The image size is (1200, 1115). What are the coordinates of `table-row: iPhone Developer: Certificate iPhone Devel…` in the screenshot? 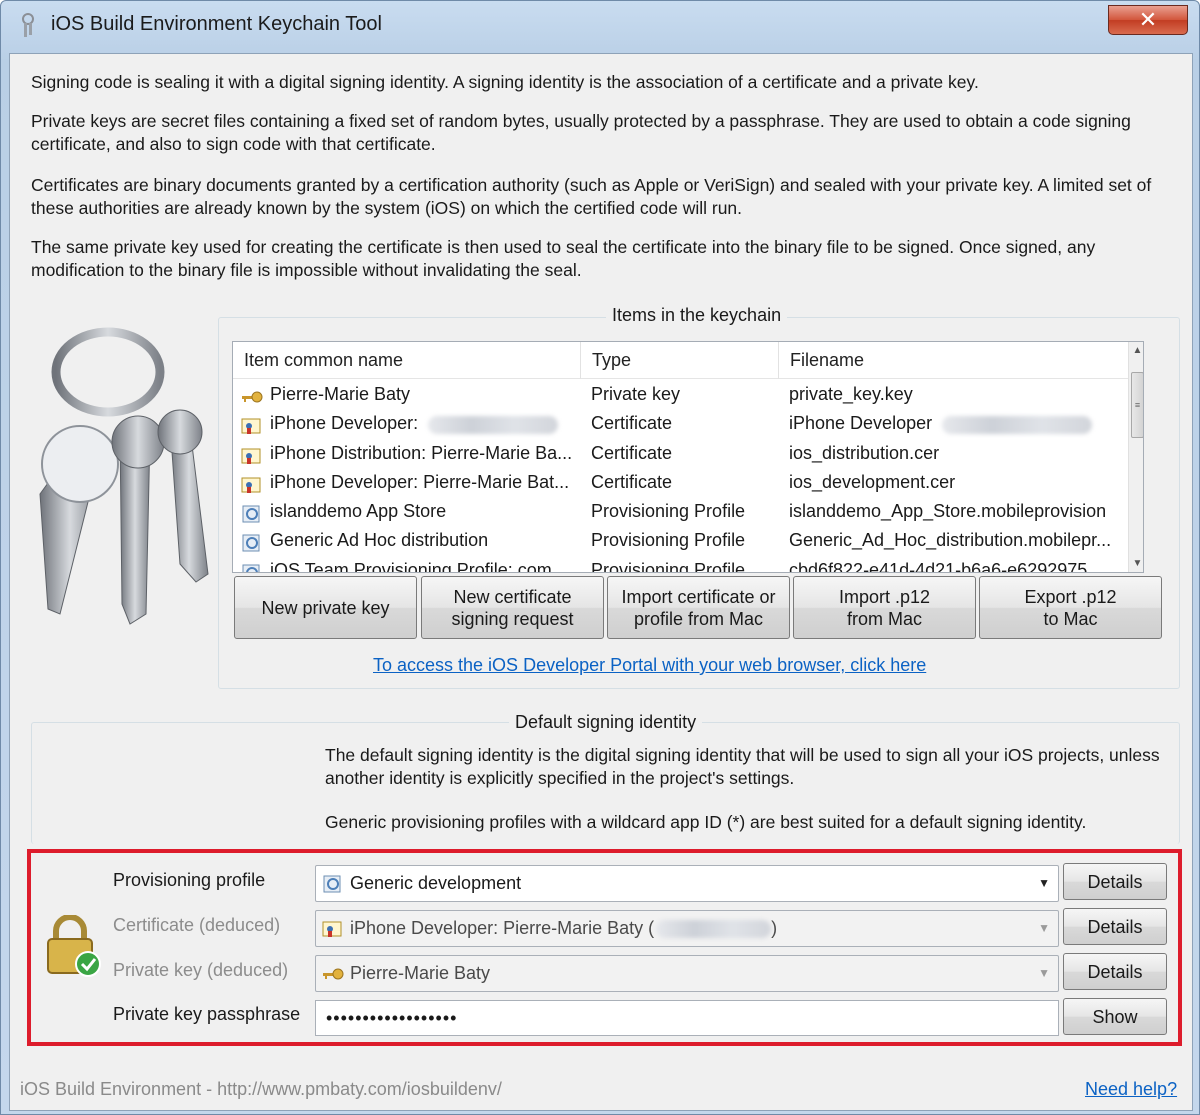 It's located at (680, 423).